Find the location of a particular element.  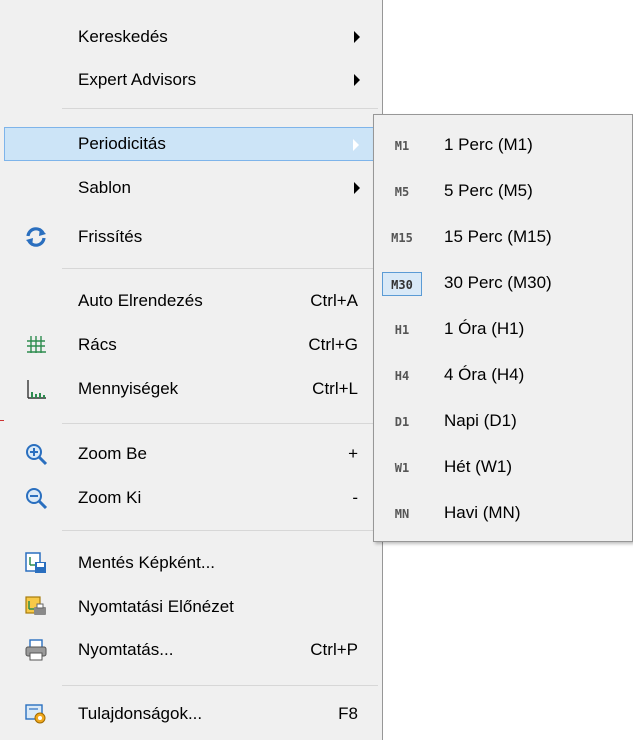

submenu-item-label: Napi (D1) is located at coordinates (480, 420).